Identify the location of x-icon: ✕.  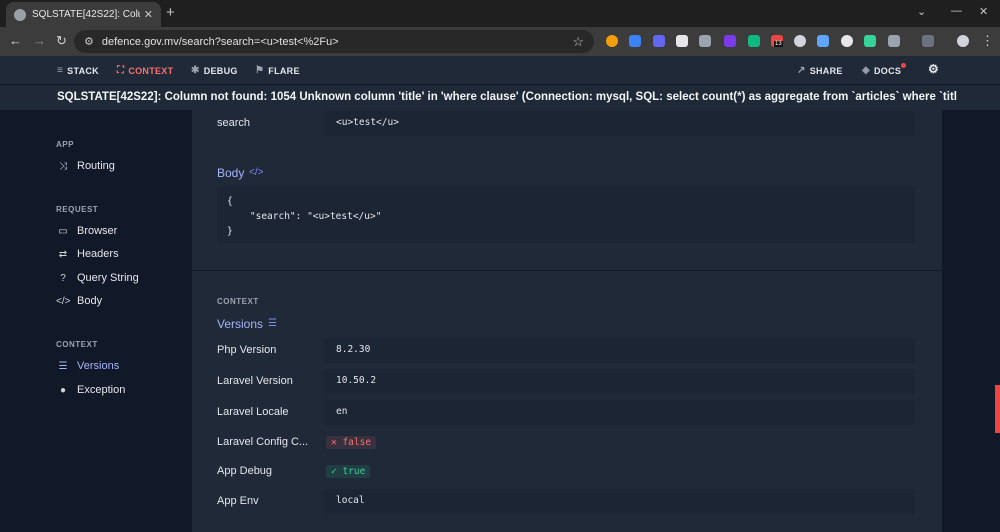
(337, 442).